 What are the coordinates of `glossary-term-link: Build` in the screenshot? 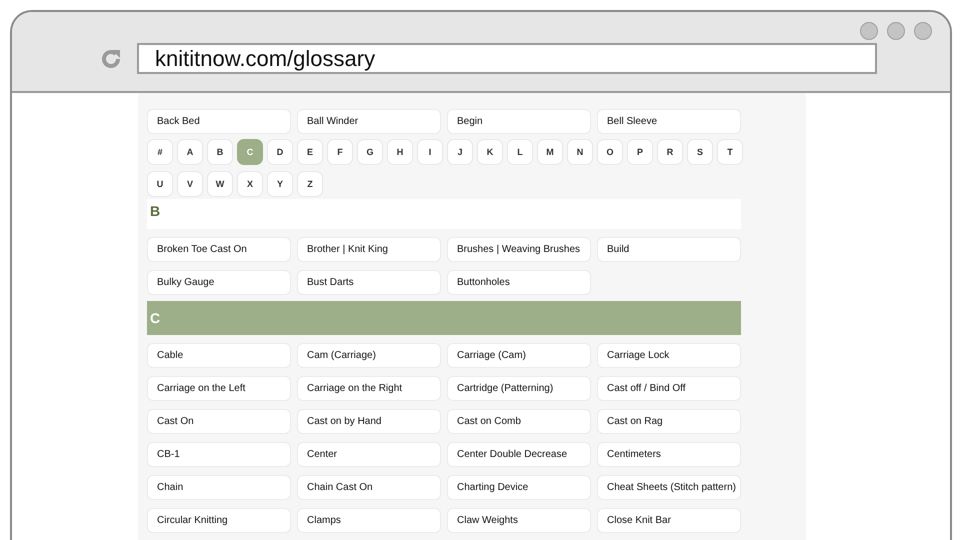 It's located at (669, 249).